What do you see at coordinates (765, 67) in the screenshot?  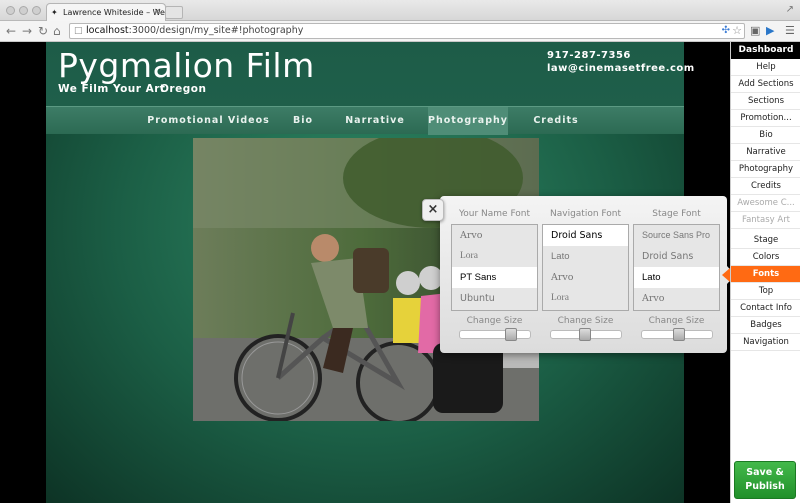 I see `sidebar-item-help: Help` at bounding box center [765, 67].